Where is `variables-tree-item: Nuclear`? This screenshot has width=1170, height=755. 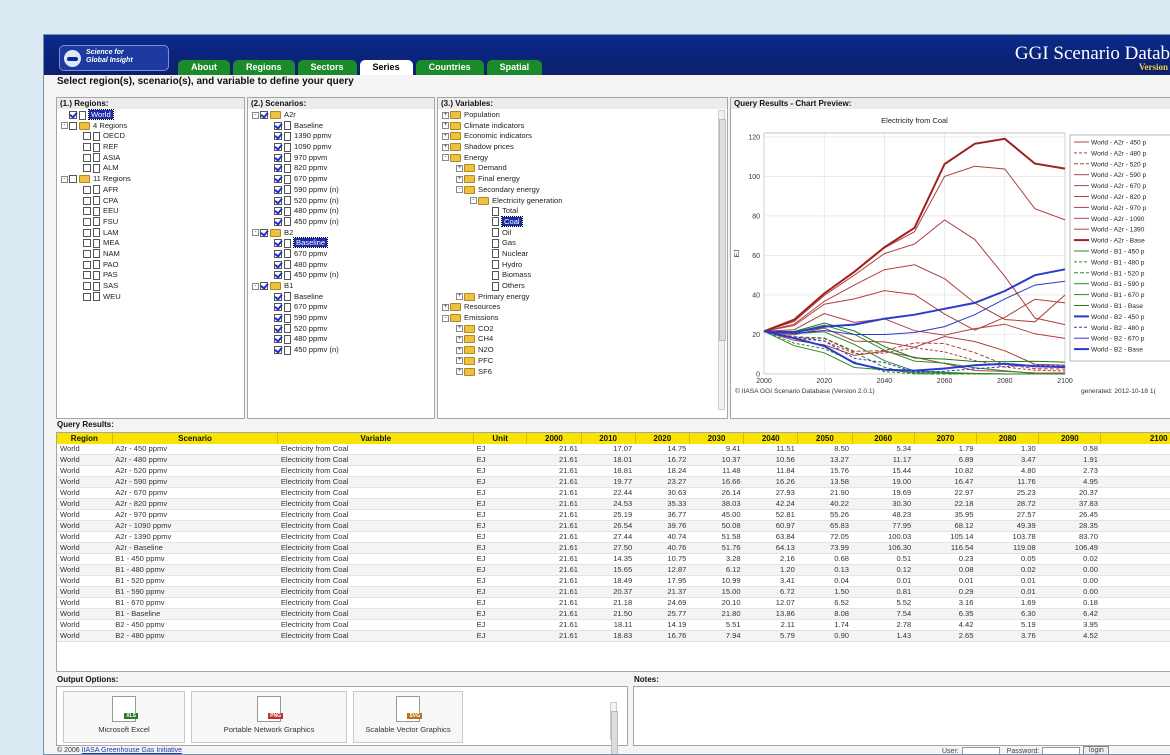
variables-tree-item: Nuclear is located at coordinates (582, 254).